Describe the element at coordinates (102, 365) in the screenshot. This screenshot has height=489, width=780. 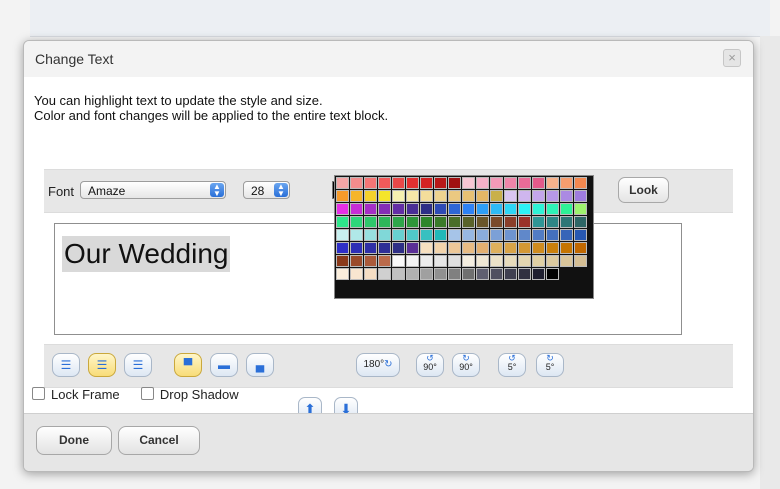
I see `align-center-button: ☰` at that location.